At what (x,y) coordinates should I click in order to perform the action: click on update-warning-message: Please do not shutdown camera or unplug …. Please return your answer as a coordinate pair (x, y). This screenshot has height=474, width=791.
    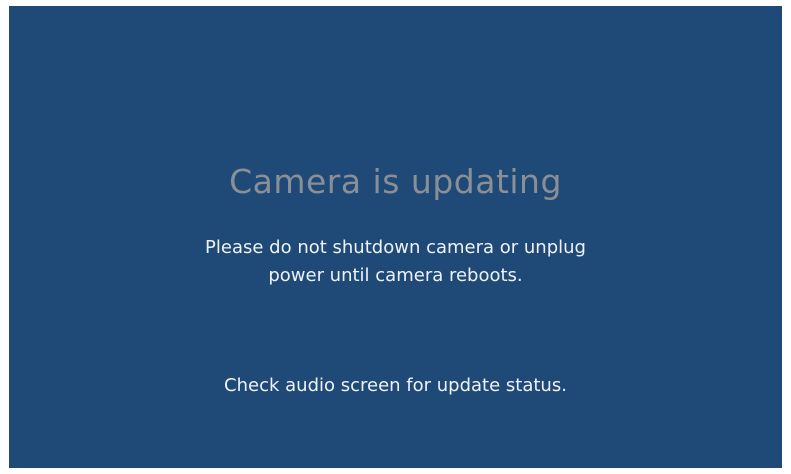
    Looking at the image, I should click on (395, 262).